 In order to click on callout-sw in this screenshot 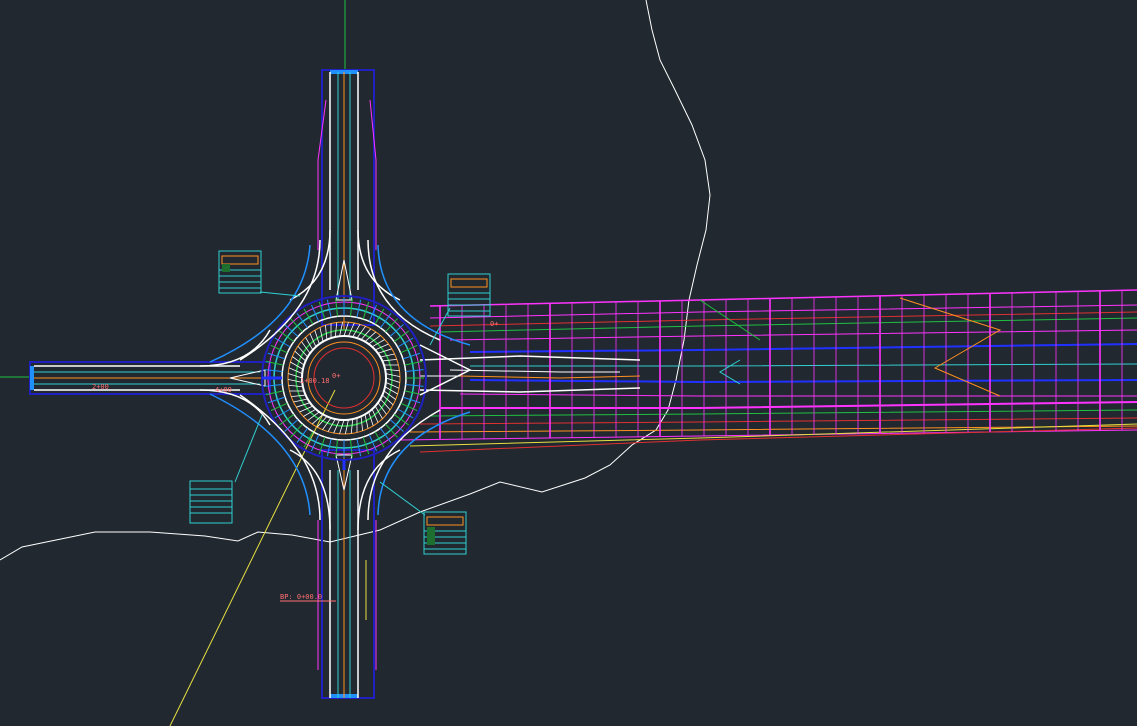, I will do `click(211, 502)`.